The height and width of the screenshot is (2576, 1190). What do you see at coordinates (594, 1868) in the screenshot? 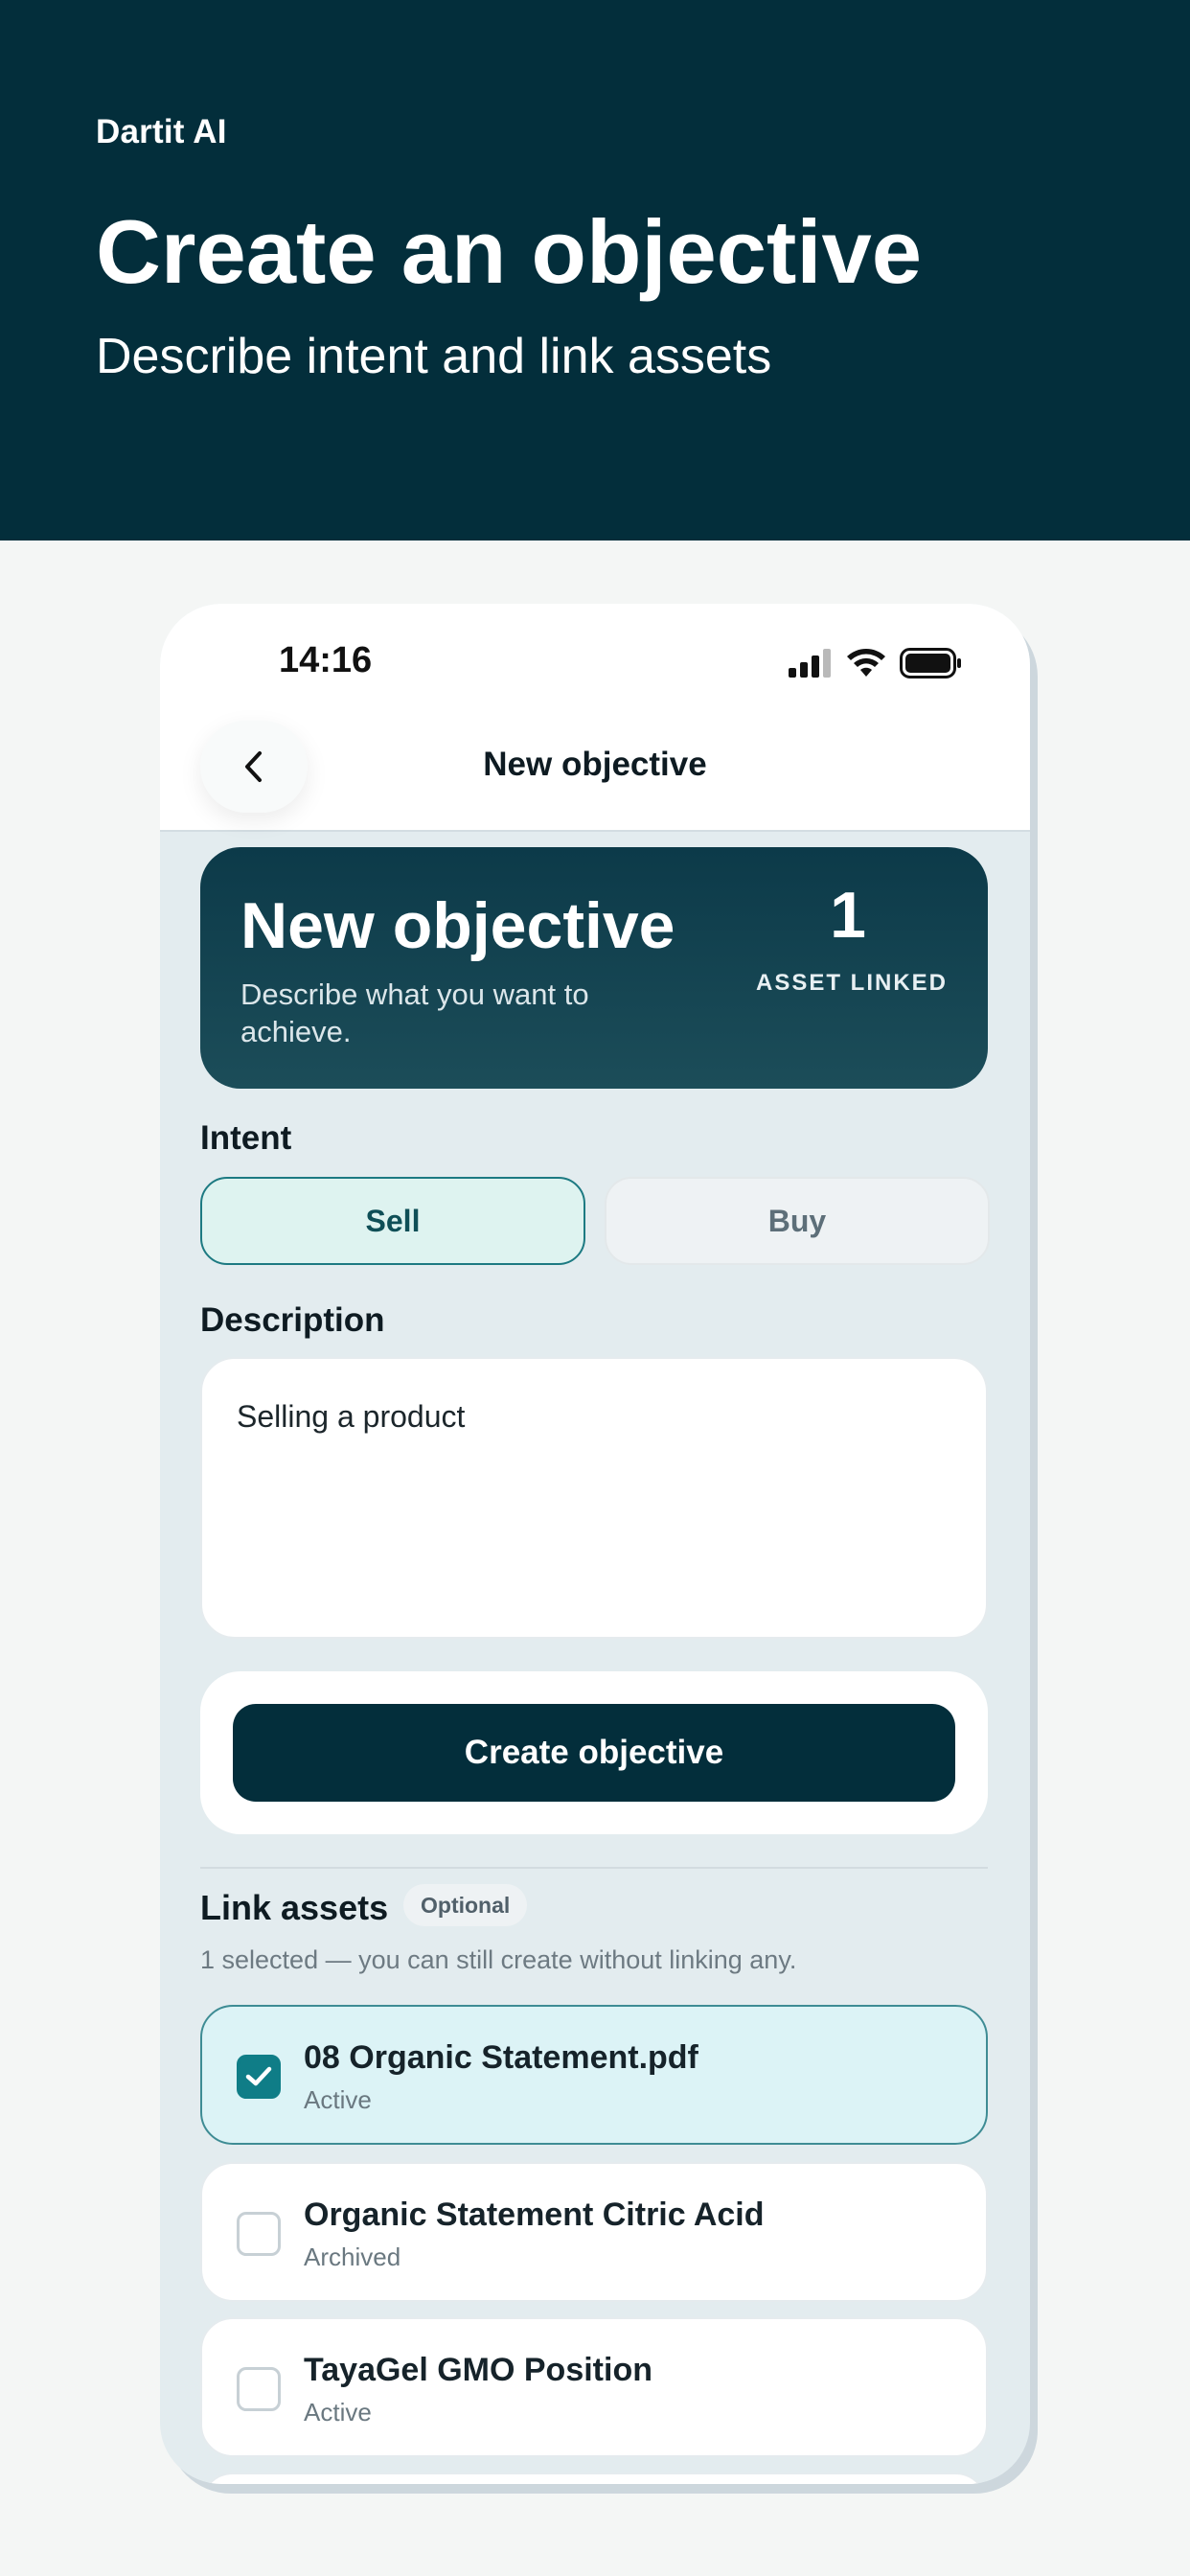
I see `section-divider` at bounding box center [594, 1868].